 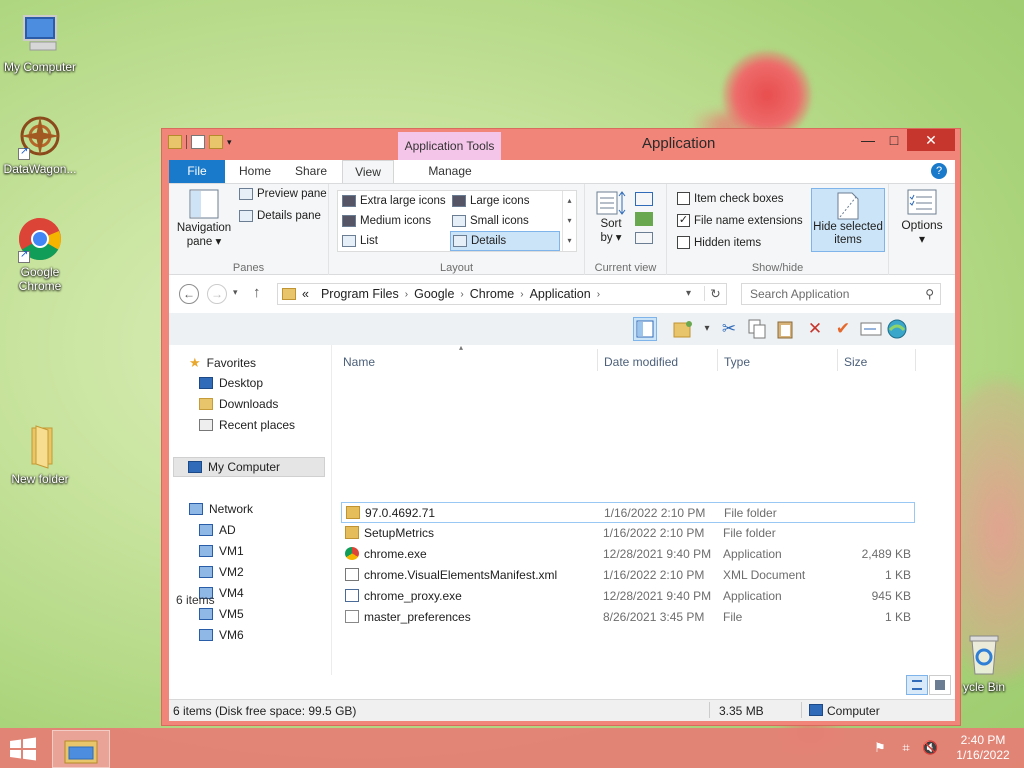 I want to click on copy-icon, so click(x=757, y=329).